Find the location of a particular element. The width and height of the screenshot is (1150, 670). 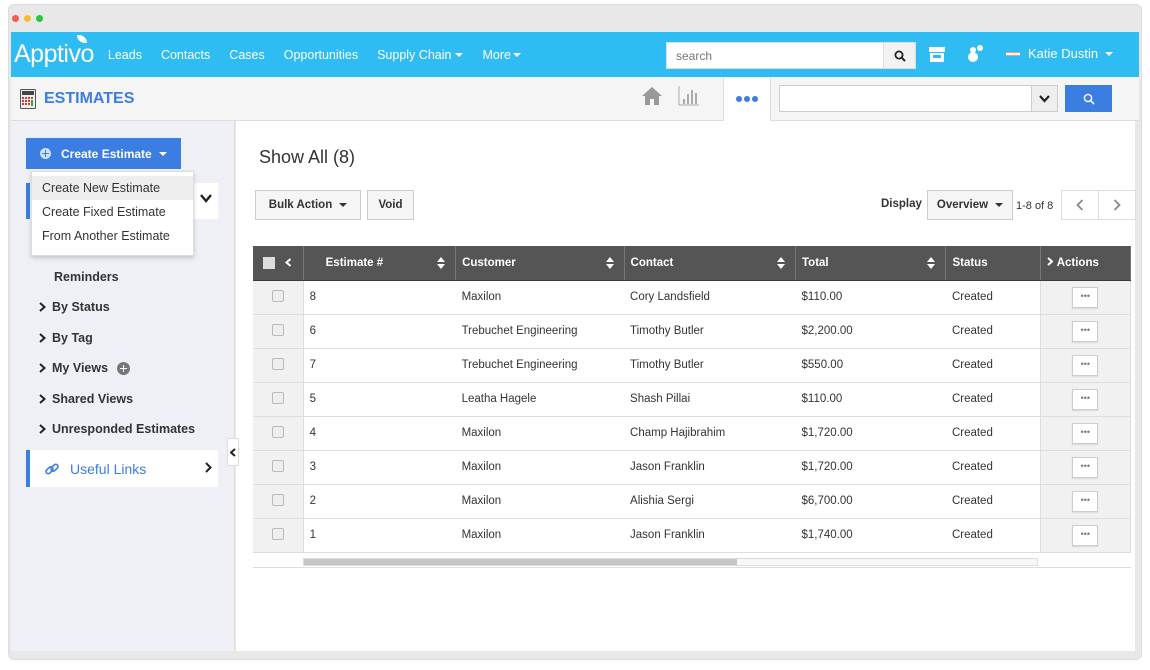

collapse-sidebar-button is located at coordinates (233, 452).